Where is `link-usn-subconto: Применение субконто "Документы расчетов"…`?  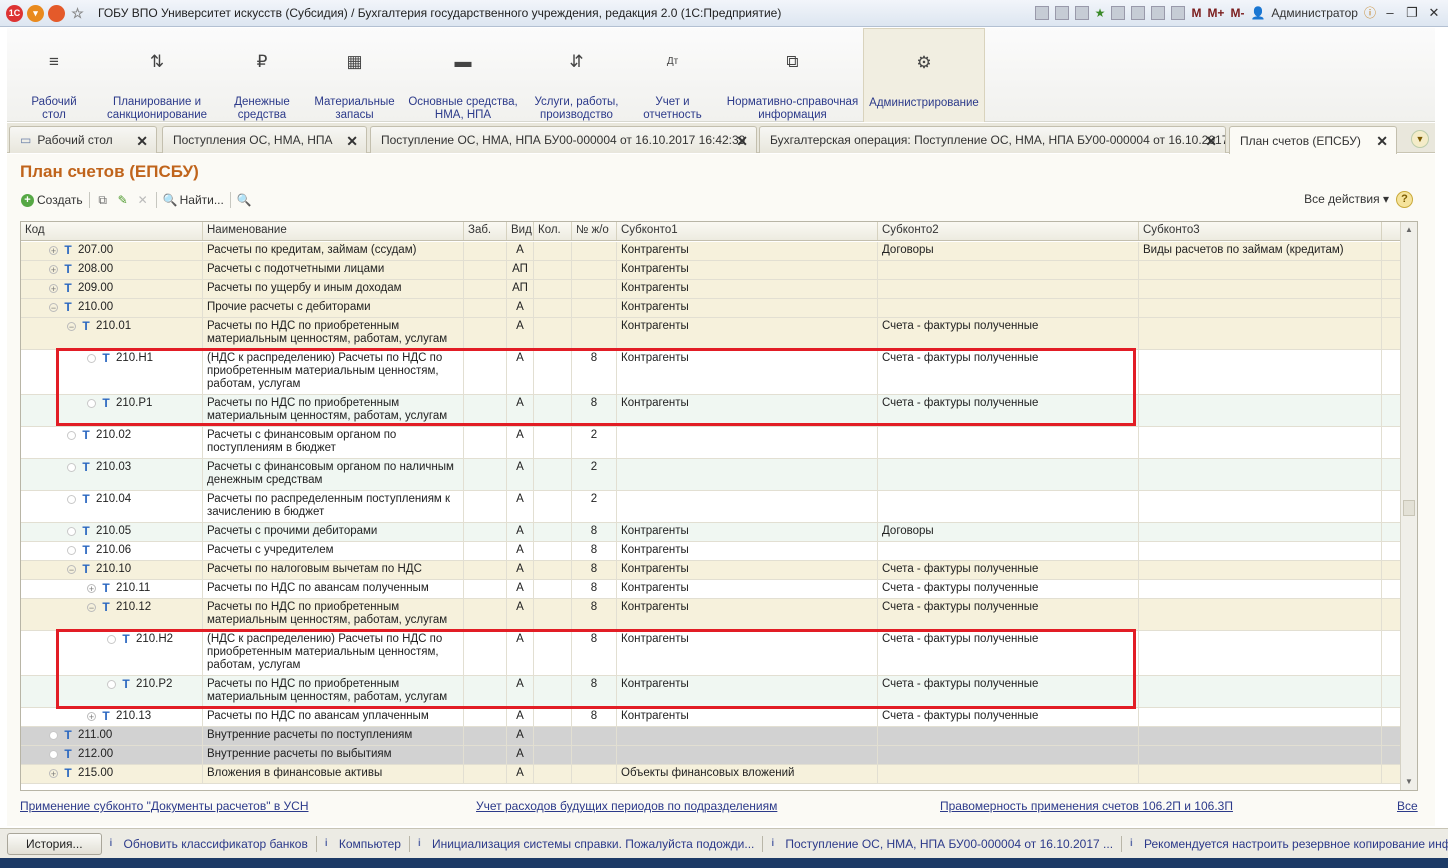 link-usn-subconto: Применение субконто "Документы расчетов"… is located at coordinates (164, 806).